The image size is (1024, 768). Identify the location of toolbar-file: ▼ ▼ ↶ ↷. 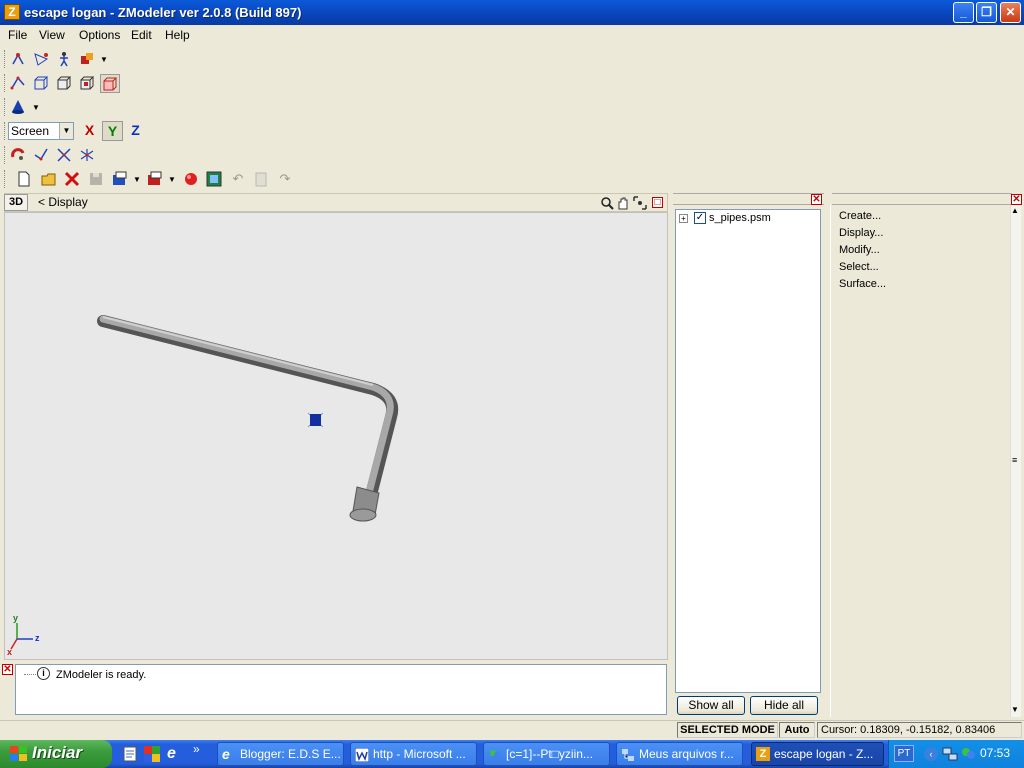
(154, 179).